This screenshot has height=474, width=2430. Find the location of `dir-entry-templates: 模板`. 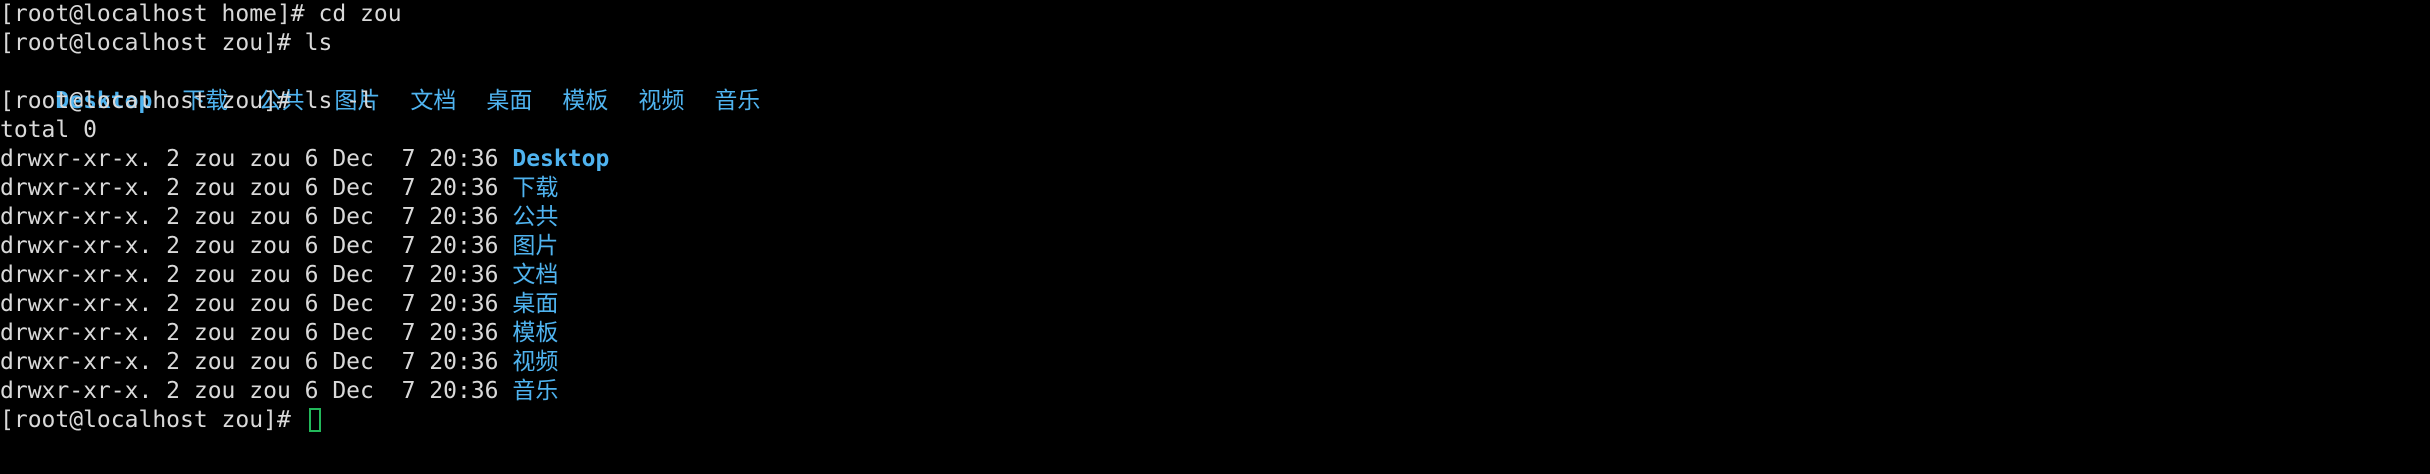

dir-entry-templates: 模板 is located at coordinates (585, 101).